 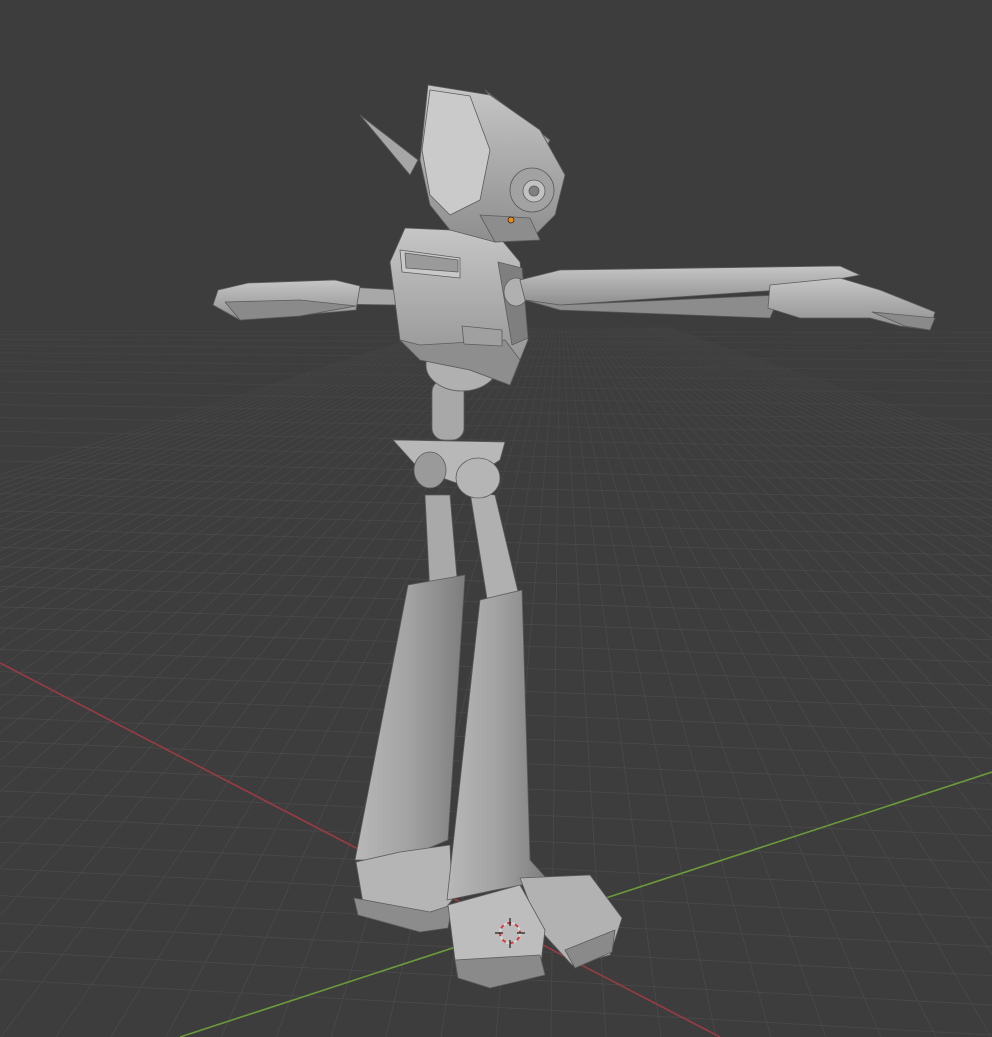 I want to click on object-origin-icon, so click(x=511, y=220).